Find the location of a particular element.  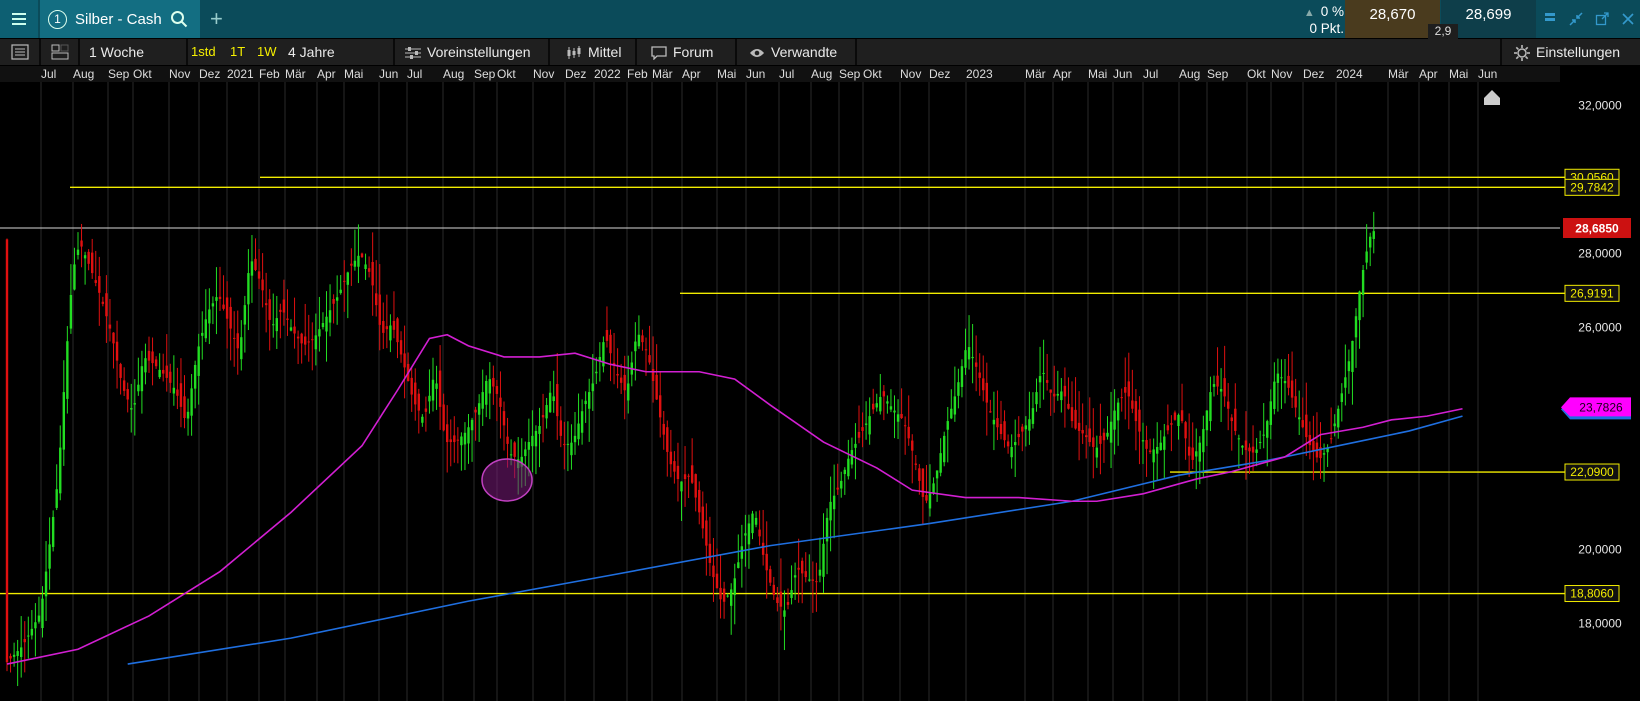

level-price-label: 26,9191 is located at coordinates (1592, 293).